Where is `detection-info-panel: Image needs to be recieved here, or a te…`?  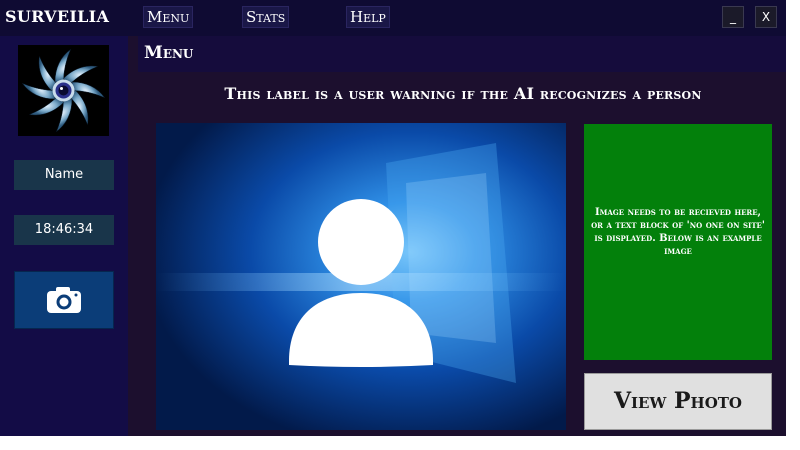 detection-info-panel: Image needs to be recieved here, or a te… is located at coordinates (678, 242).